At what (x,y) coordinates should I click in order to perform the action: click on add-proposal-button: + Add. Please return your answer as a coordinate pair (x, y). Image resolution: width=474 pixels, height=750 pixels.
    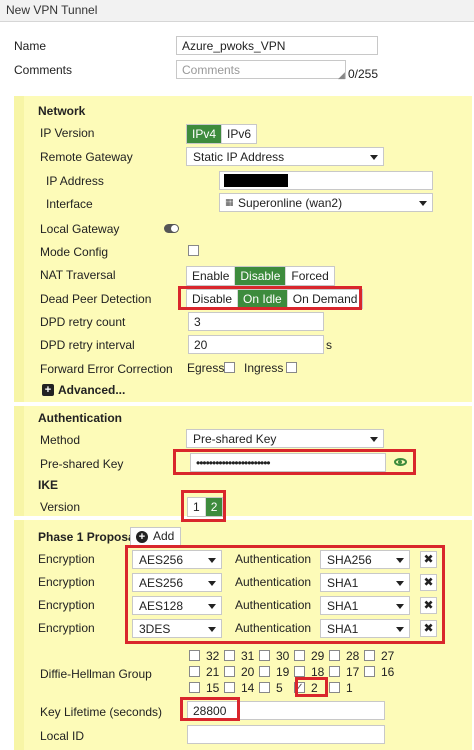
    Looking at the image, I should click on (156, 536).